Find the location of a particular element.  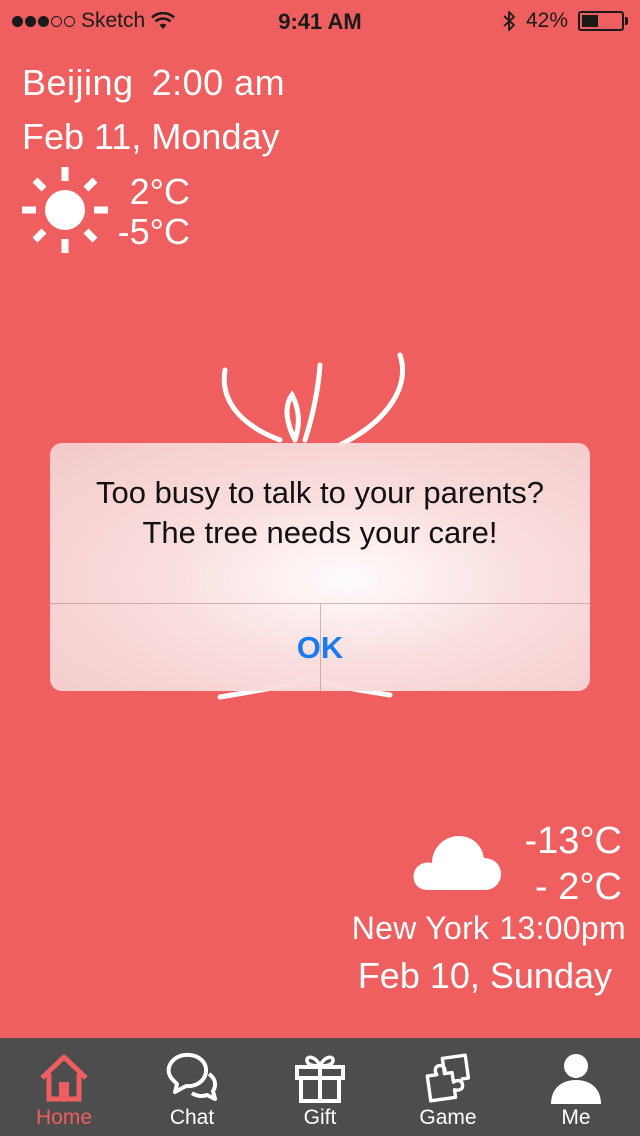

gift-icon is located at coordinates (320, 1078).